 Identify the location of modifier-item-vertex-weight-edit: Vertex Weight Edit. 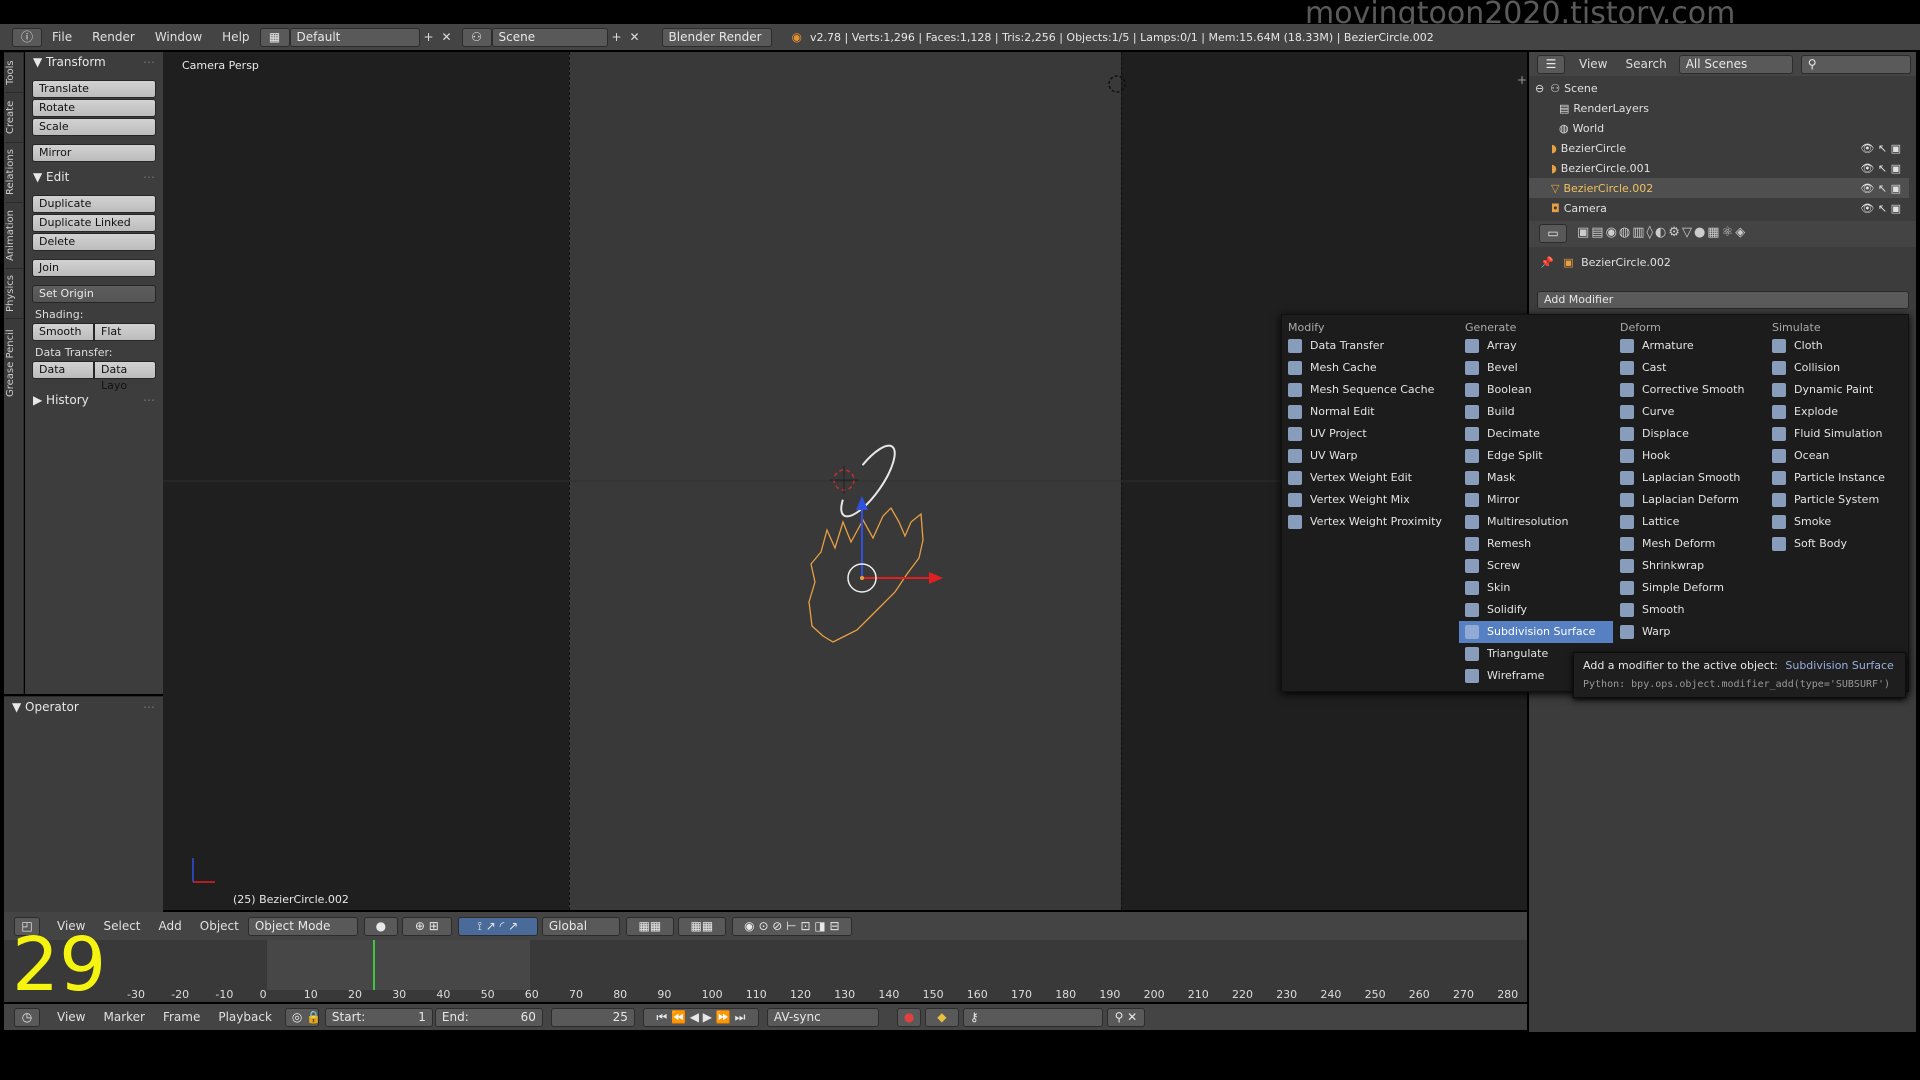
(1370, 478).